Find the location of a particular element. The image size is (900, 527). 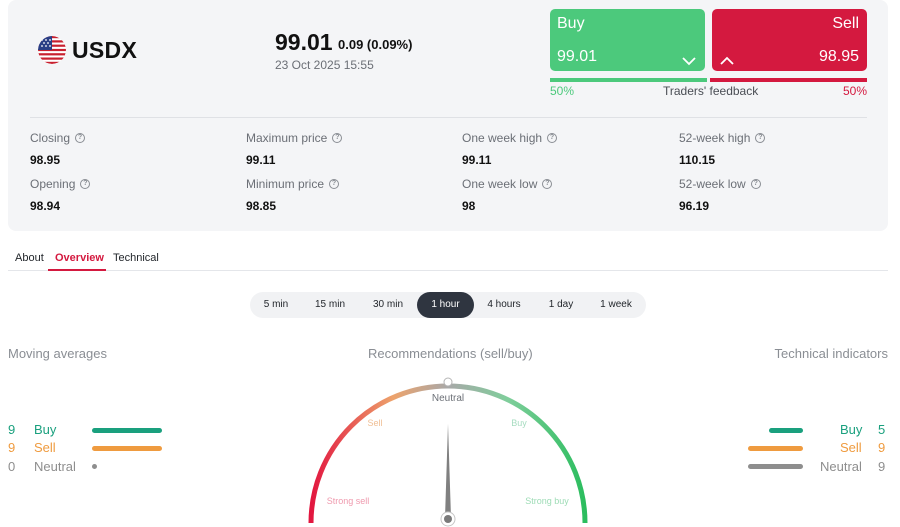

tab-technical: Technical is located at coordinates (136, 258).